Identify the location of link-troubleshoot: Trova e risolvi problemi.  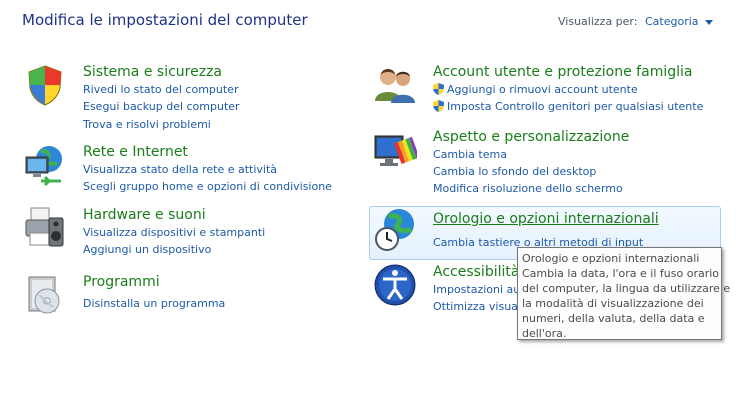
(147, 124).